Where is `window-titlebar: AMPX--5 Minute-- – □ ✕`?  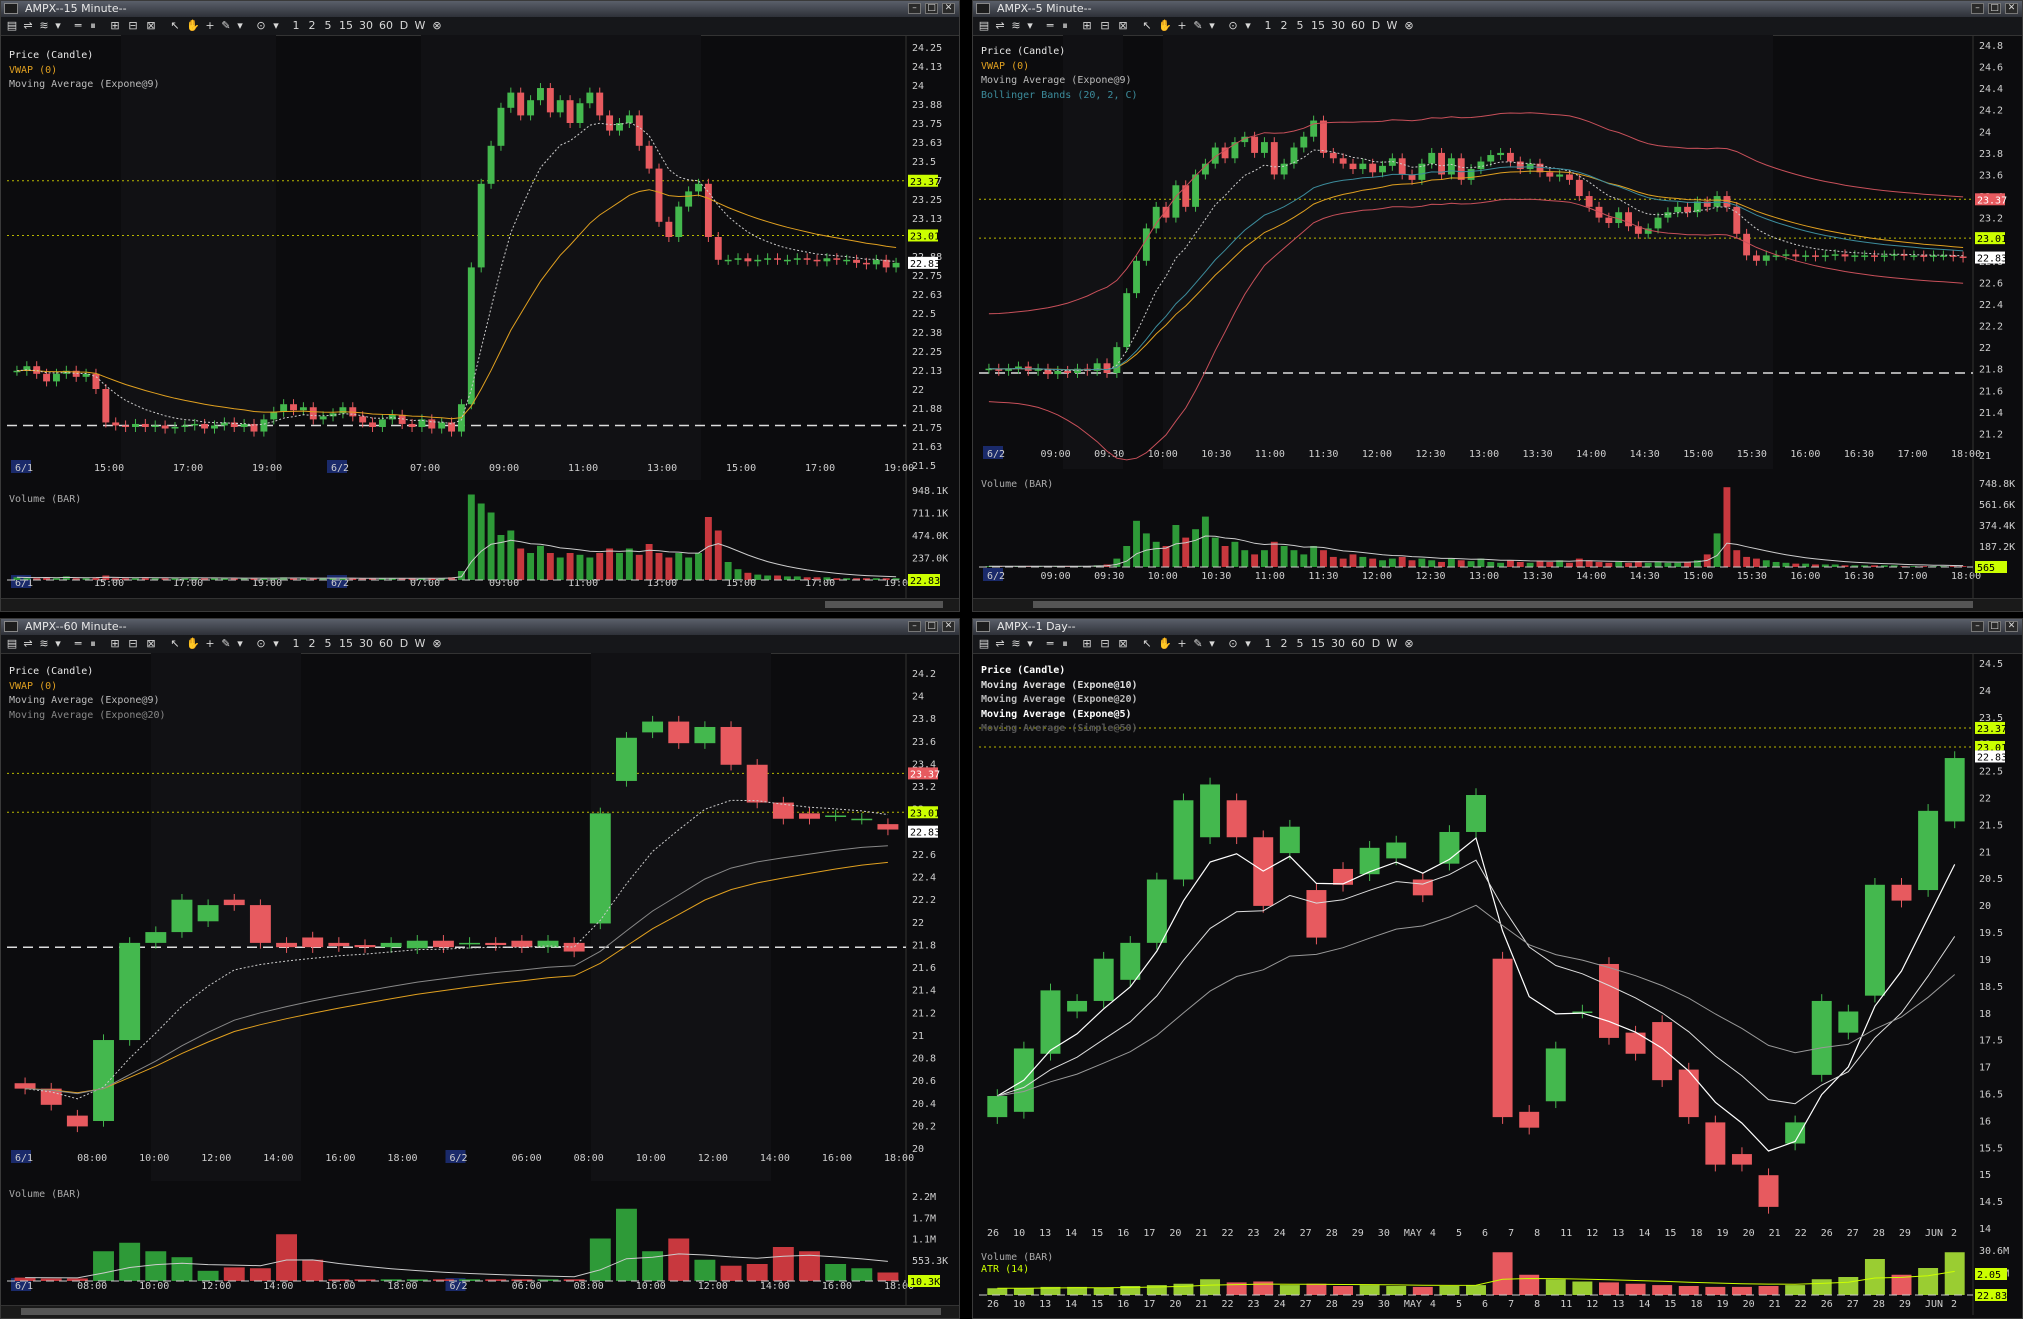
window-titlebar: AMPX--5 Minute-- – □ ✕ is located at coordinates (1497, 9).